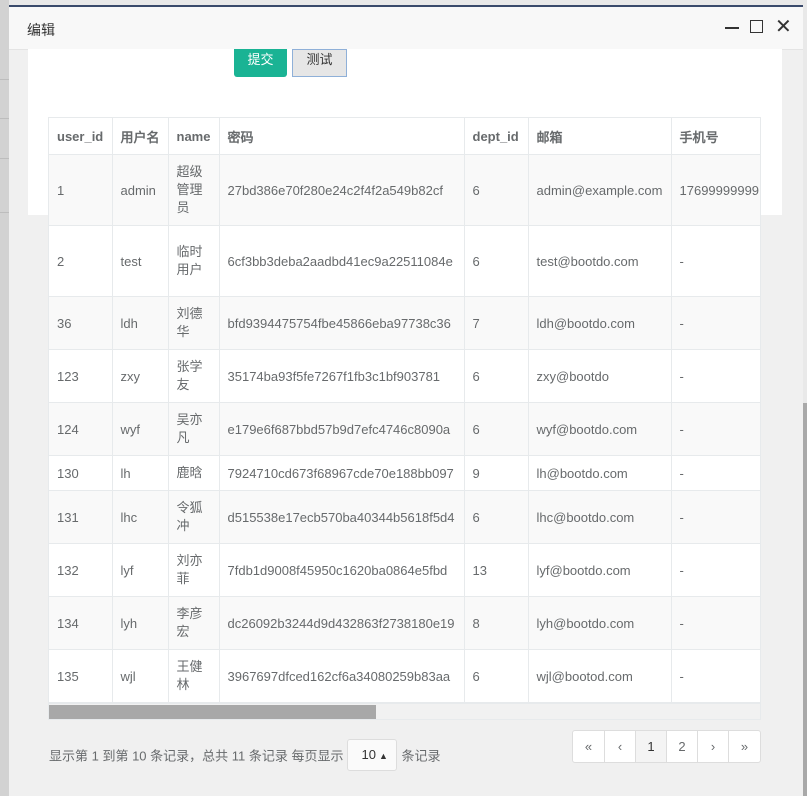  What do you see at coordinates (81, 261) in the screenshot?
I see `table-cell: 2` at bounding box center [81, 261].